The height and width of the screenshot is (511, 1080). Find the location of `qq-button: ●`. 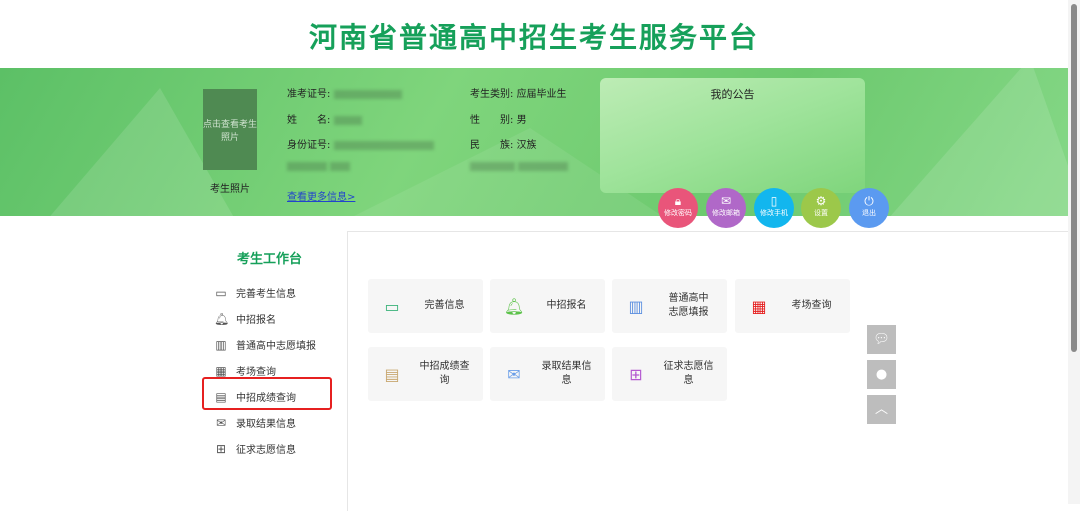

qq-button: ● is located at coordinates (881, 374).